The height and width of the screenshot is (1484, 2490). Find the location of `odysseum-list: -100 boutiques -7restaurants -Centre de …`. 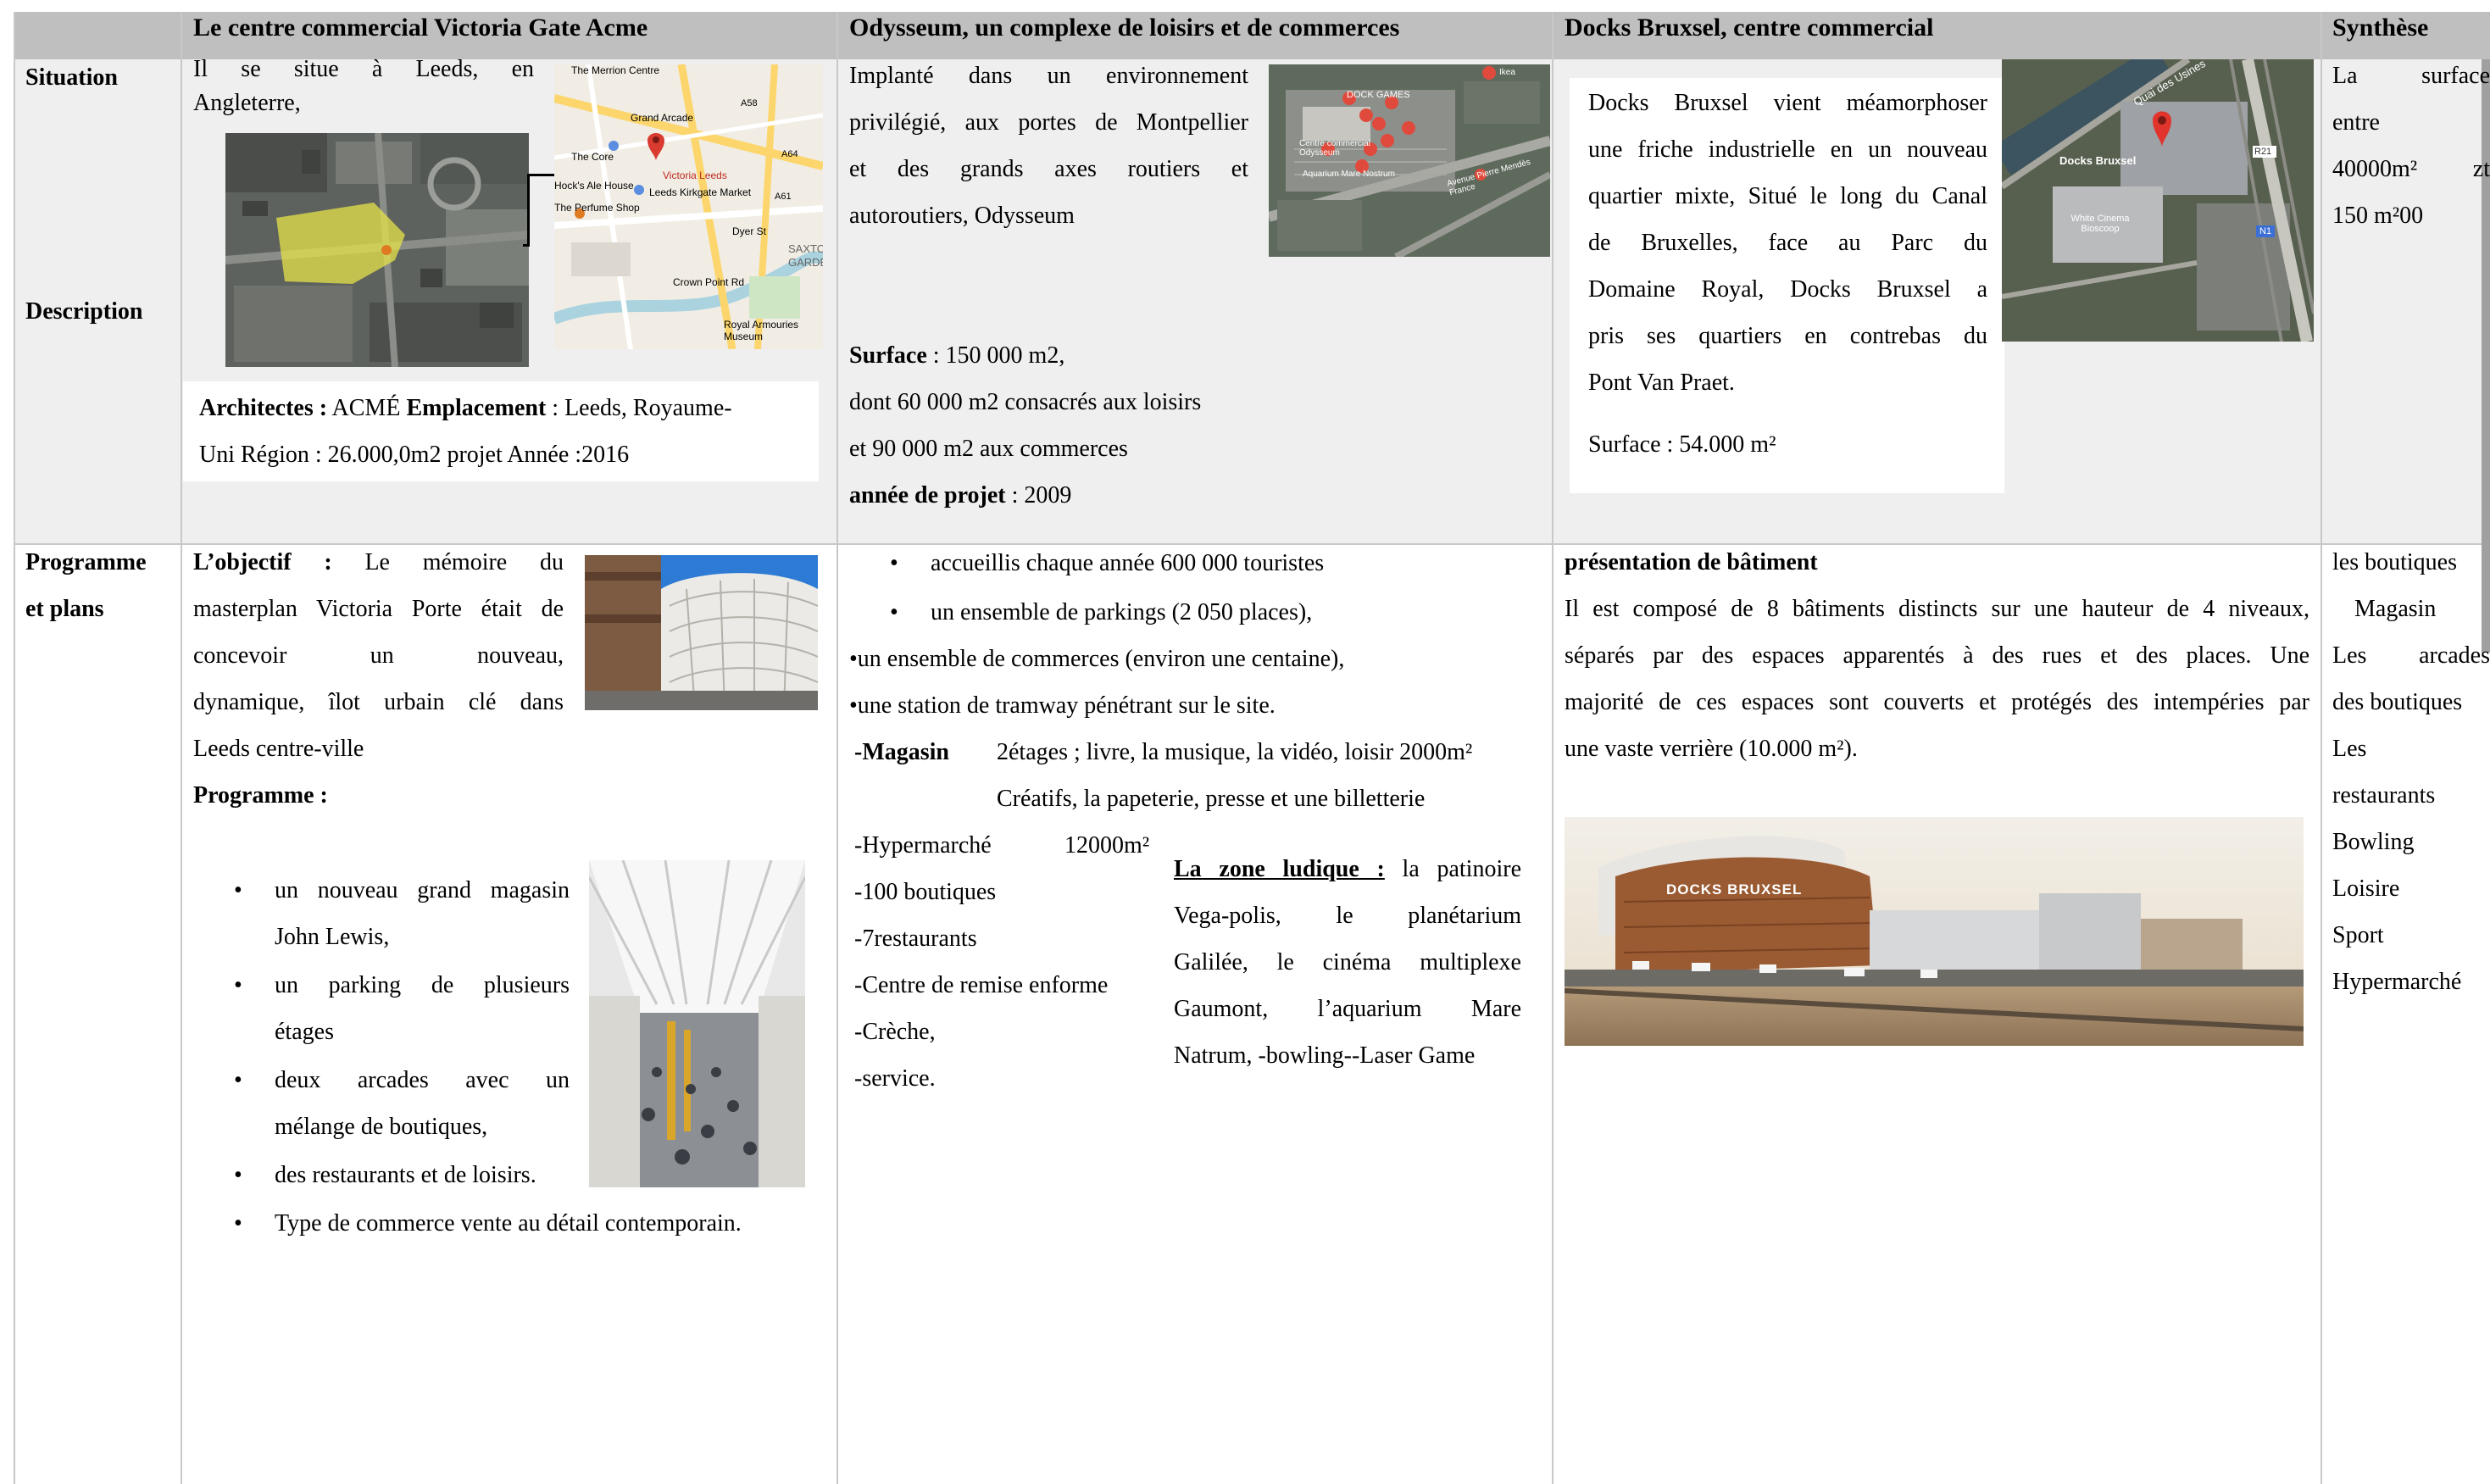

odysseum-list: -100 boutiques -7restaurants -Centre de … is located at coordinates (981, 986).